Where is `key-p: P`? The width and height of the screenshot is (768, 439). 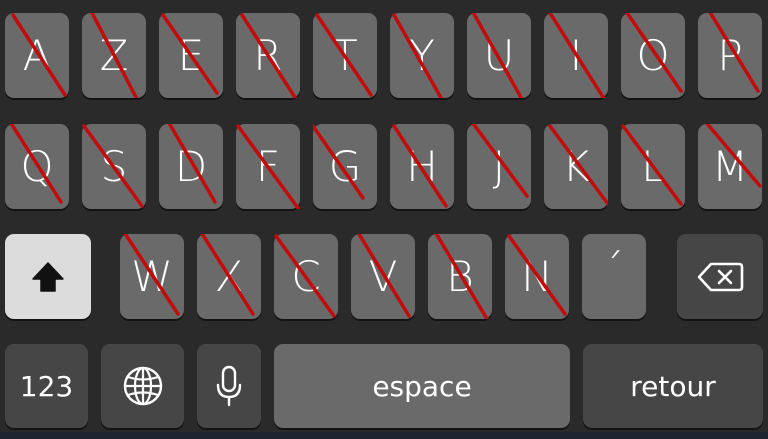
key-p: P is located at coordinates (730, 55).